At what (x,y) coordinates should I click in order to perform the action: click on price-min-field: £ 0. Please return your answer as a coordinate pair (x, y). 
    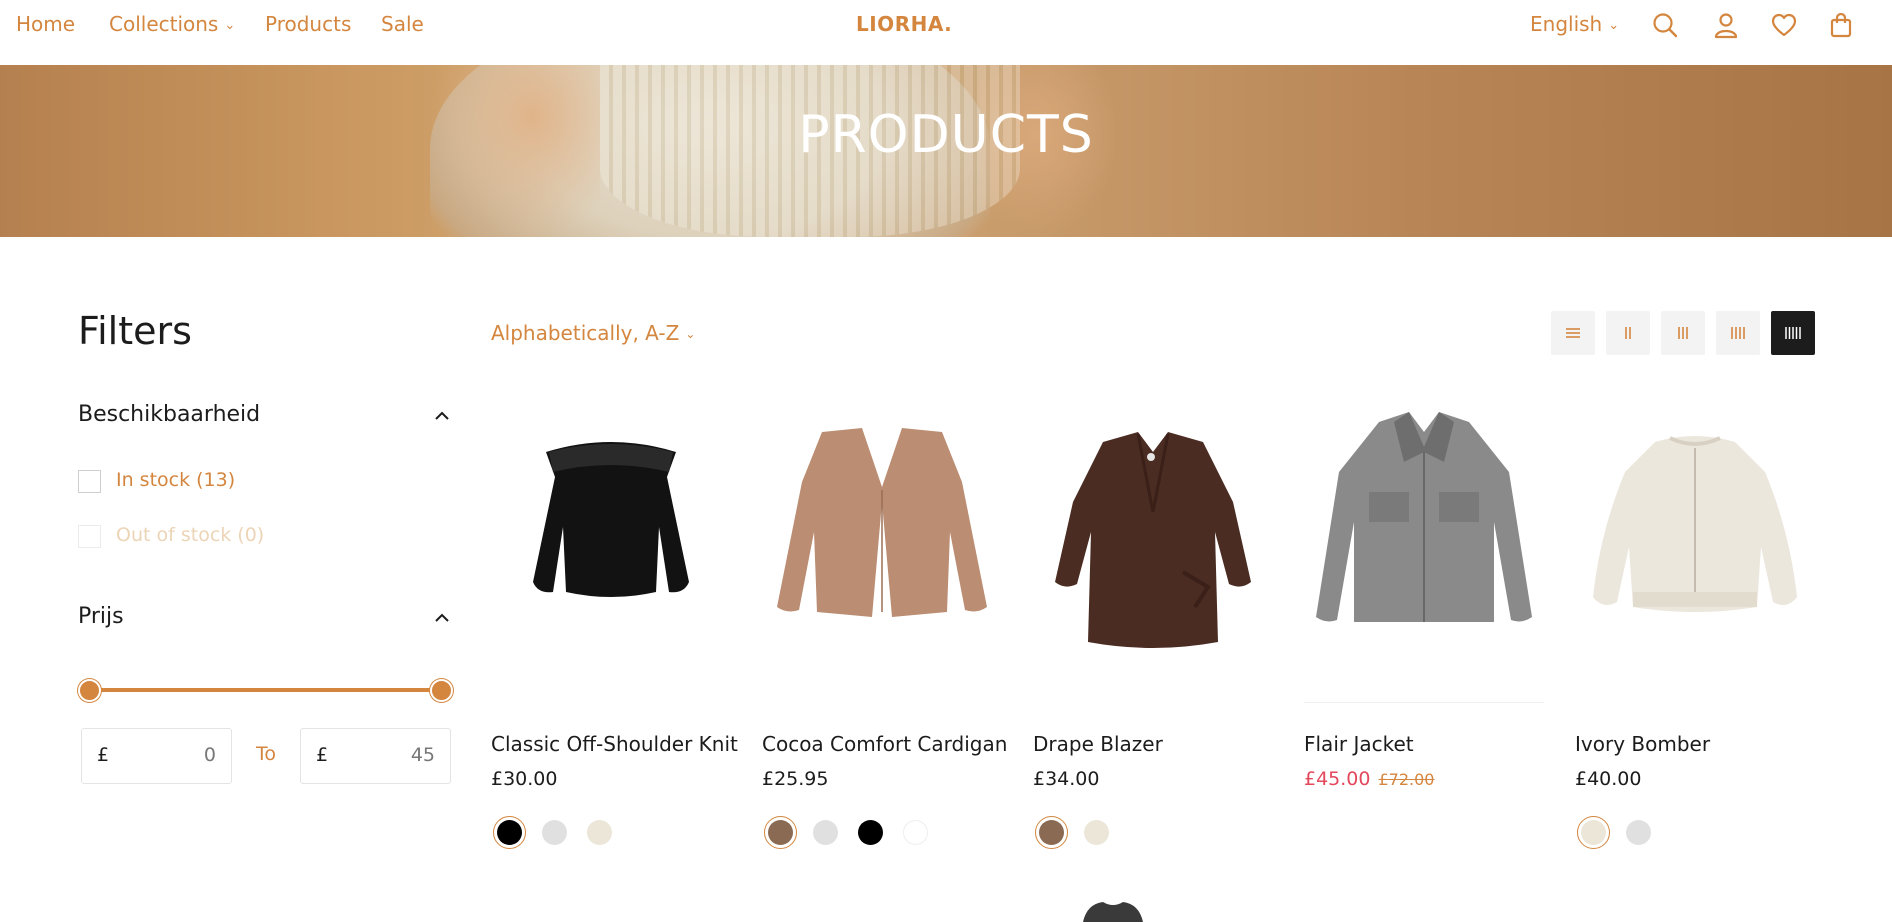
    Looking at the image, I should click on (156, 756).